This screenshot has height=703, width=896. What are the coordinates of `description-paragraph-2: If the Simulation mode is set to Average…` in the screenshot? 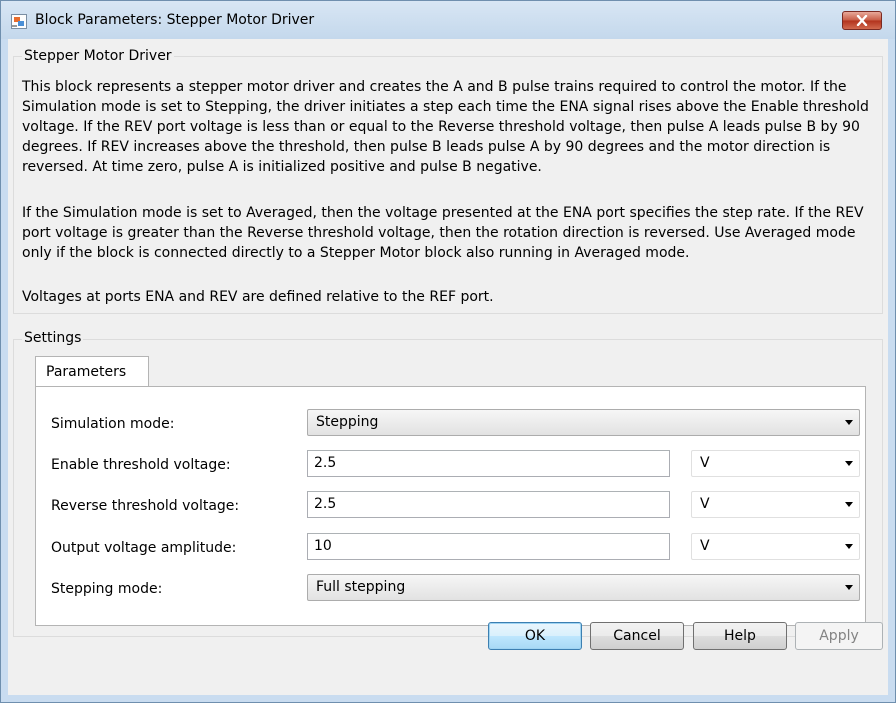 It's located at (443, 233).